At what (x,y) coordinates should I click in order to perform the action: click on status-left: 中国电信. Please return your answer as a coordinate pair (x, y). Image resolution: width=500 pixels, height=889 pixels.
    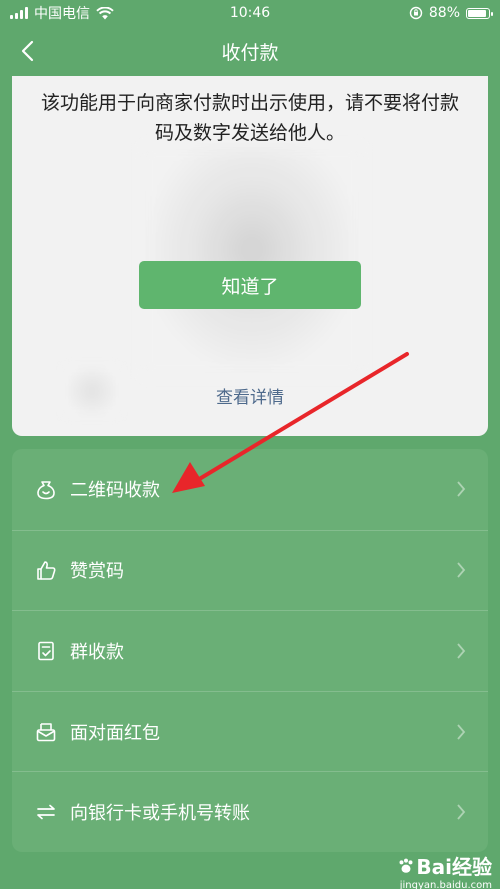
    Looking at the image, I should click on (62, 13).